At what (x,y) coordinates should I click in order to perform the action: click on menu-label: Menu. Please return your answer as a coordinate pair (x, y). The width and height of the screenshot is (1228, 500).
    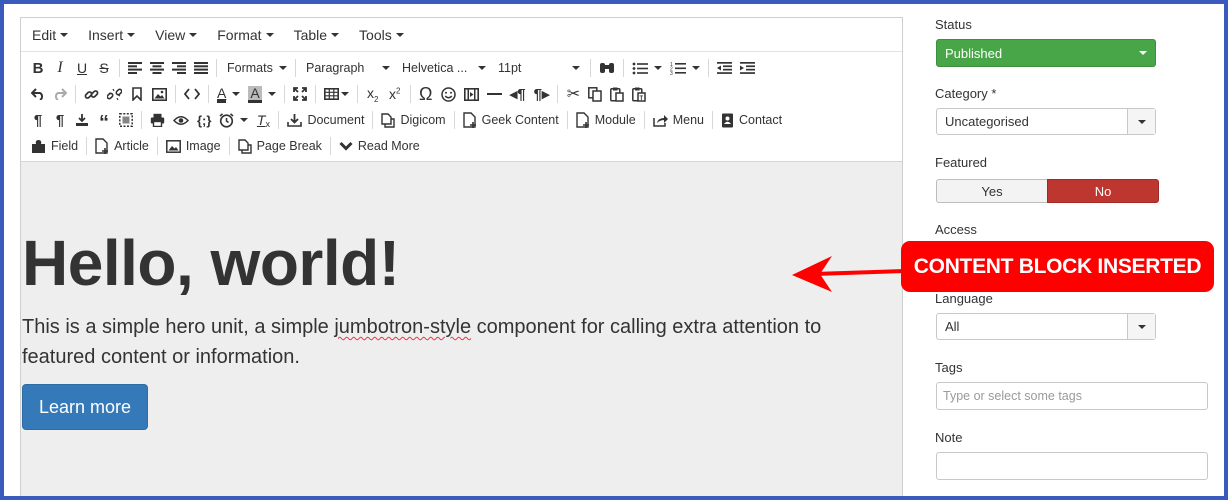
    Looking at the image, I should click on (688, 120).